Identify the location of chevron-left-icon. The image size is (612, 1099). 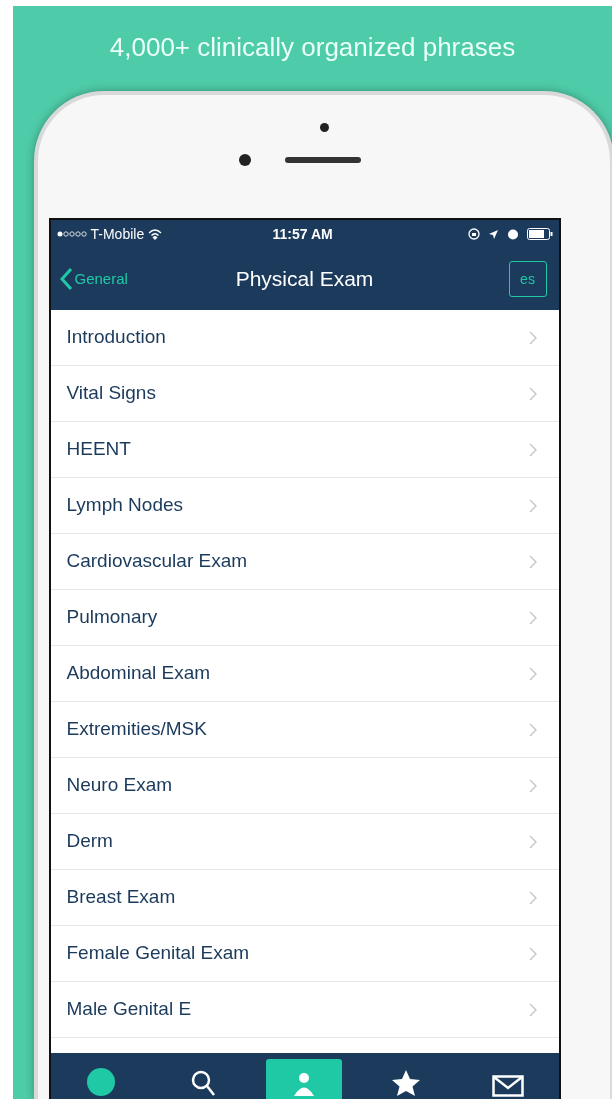
(65, 279).